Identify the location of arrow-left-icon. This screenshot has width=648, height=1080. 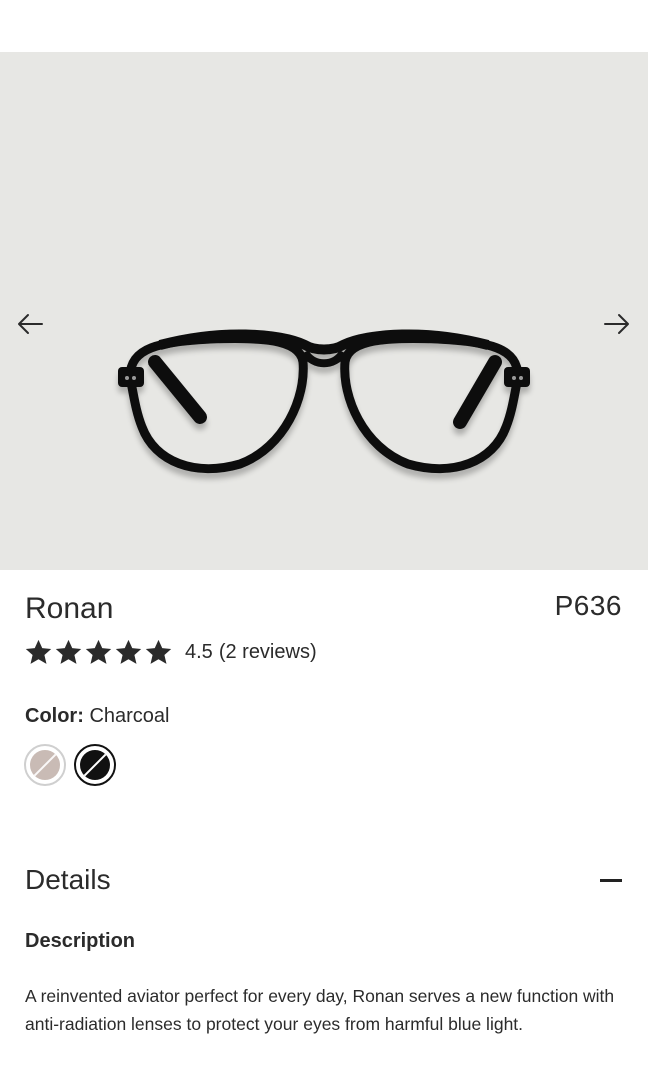
(30, 324).